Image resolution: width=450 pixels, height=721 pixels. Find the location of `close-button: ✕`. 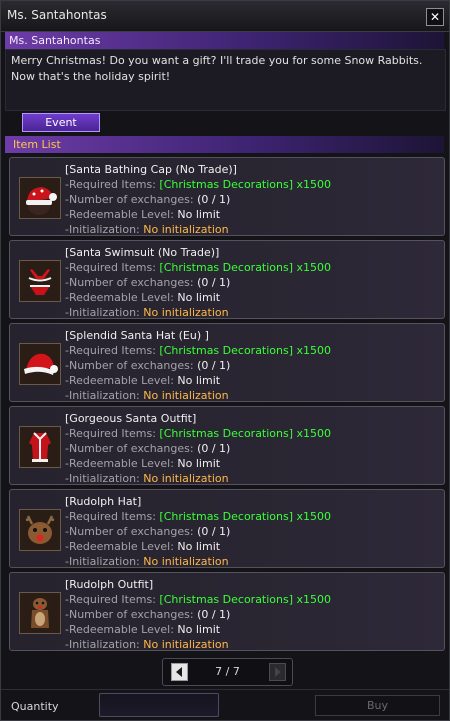

close-button: ✕ is located at coordinates (435, 17).